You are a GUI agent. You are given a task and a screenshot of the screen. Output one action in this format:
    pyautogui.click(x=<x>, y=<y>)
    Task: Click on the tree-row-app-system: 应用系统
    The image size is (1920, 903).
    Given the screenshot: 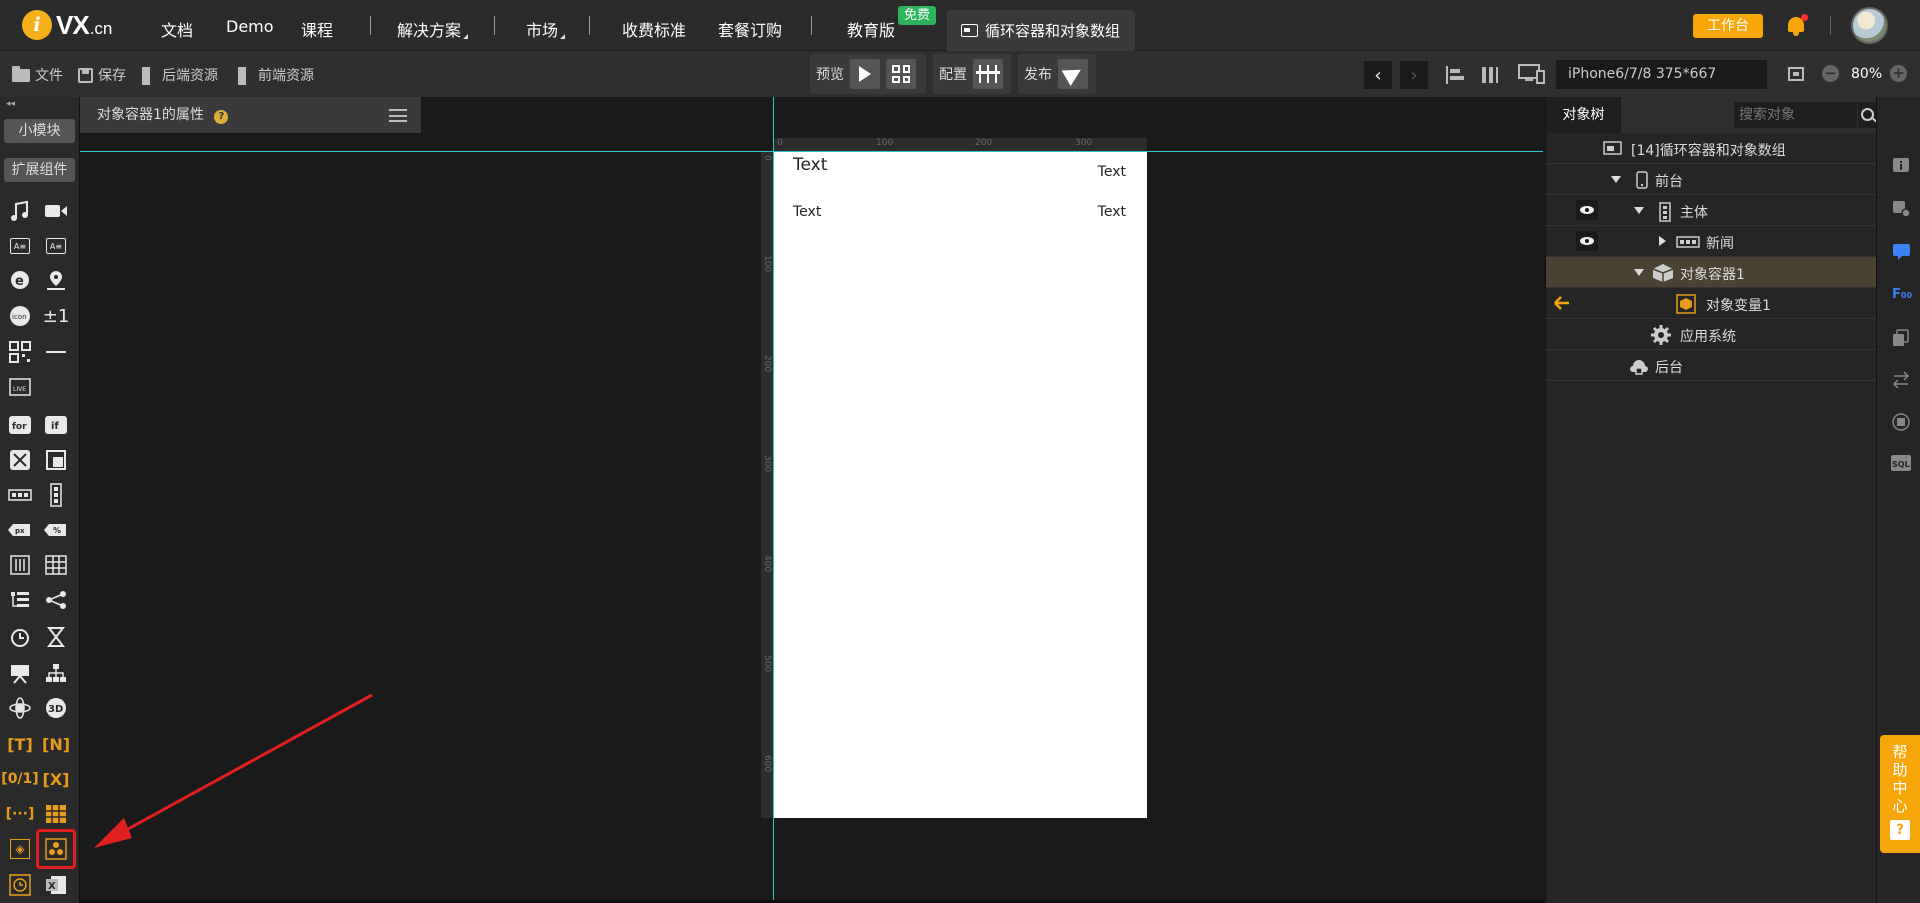 What is the action you would take?
    pyautogui.click(x=1711, y=334)
    